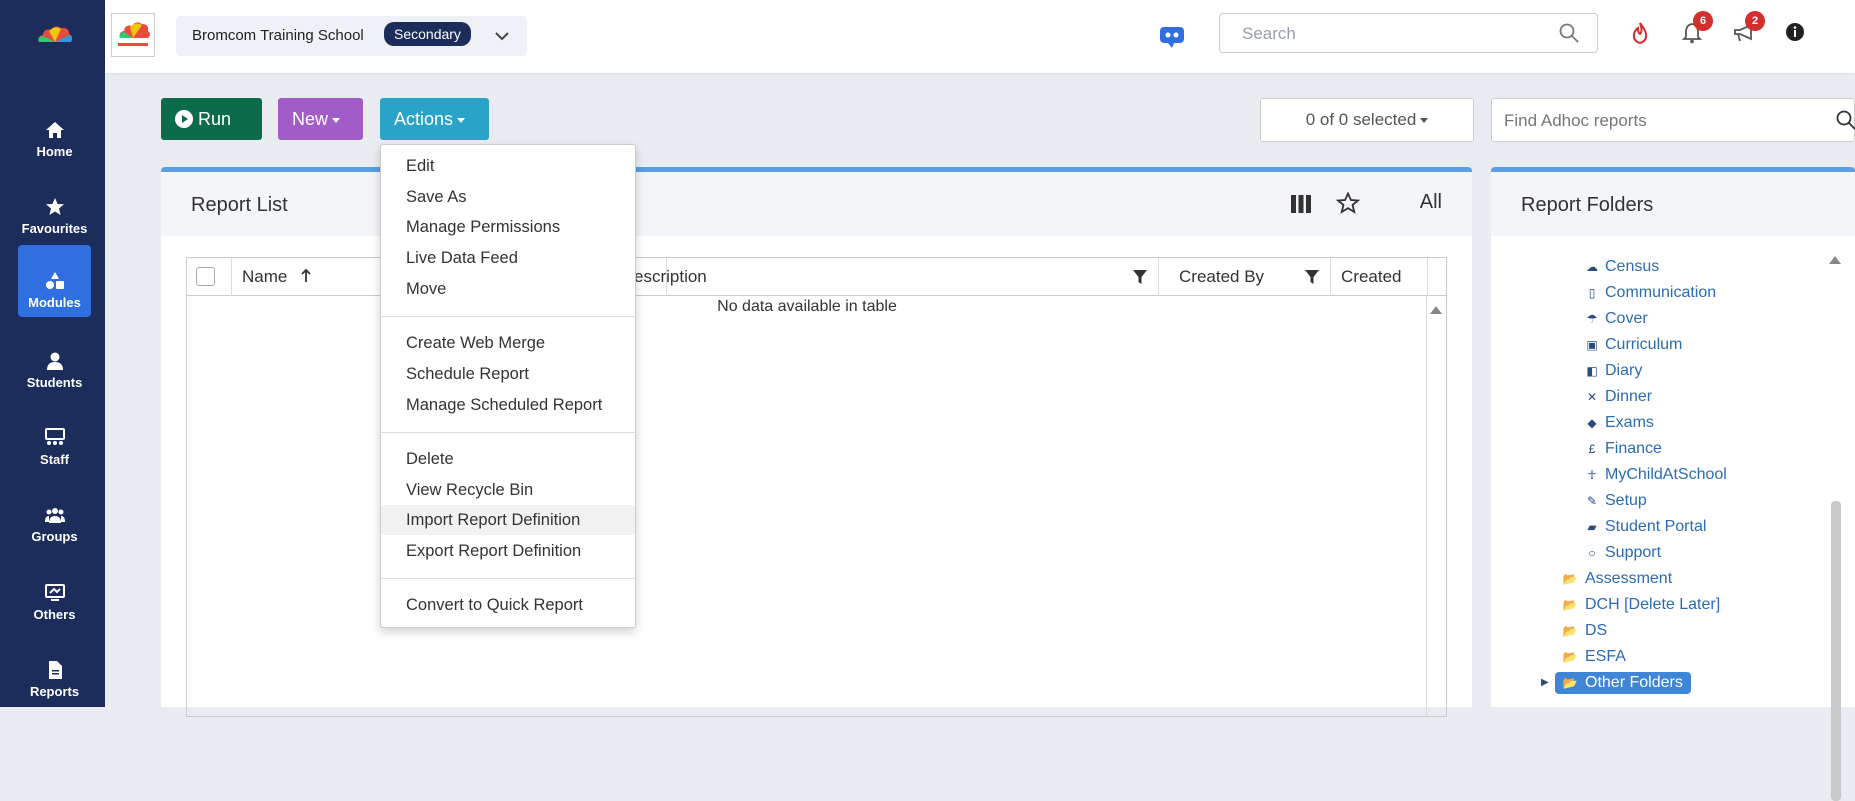 This screenshot has height=801, width=1855. I want to click on menu-item-schedule-report: Schedule Report, so click(508, 374).